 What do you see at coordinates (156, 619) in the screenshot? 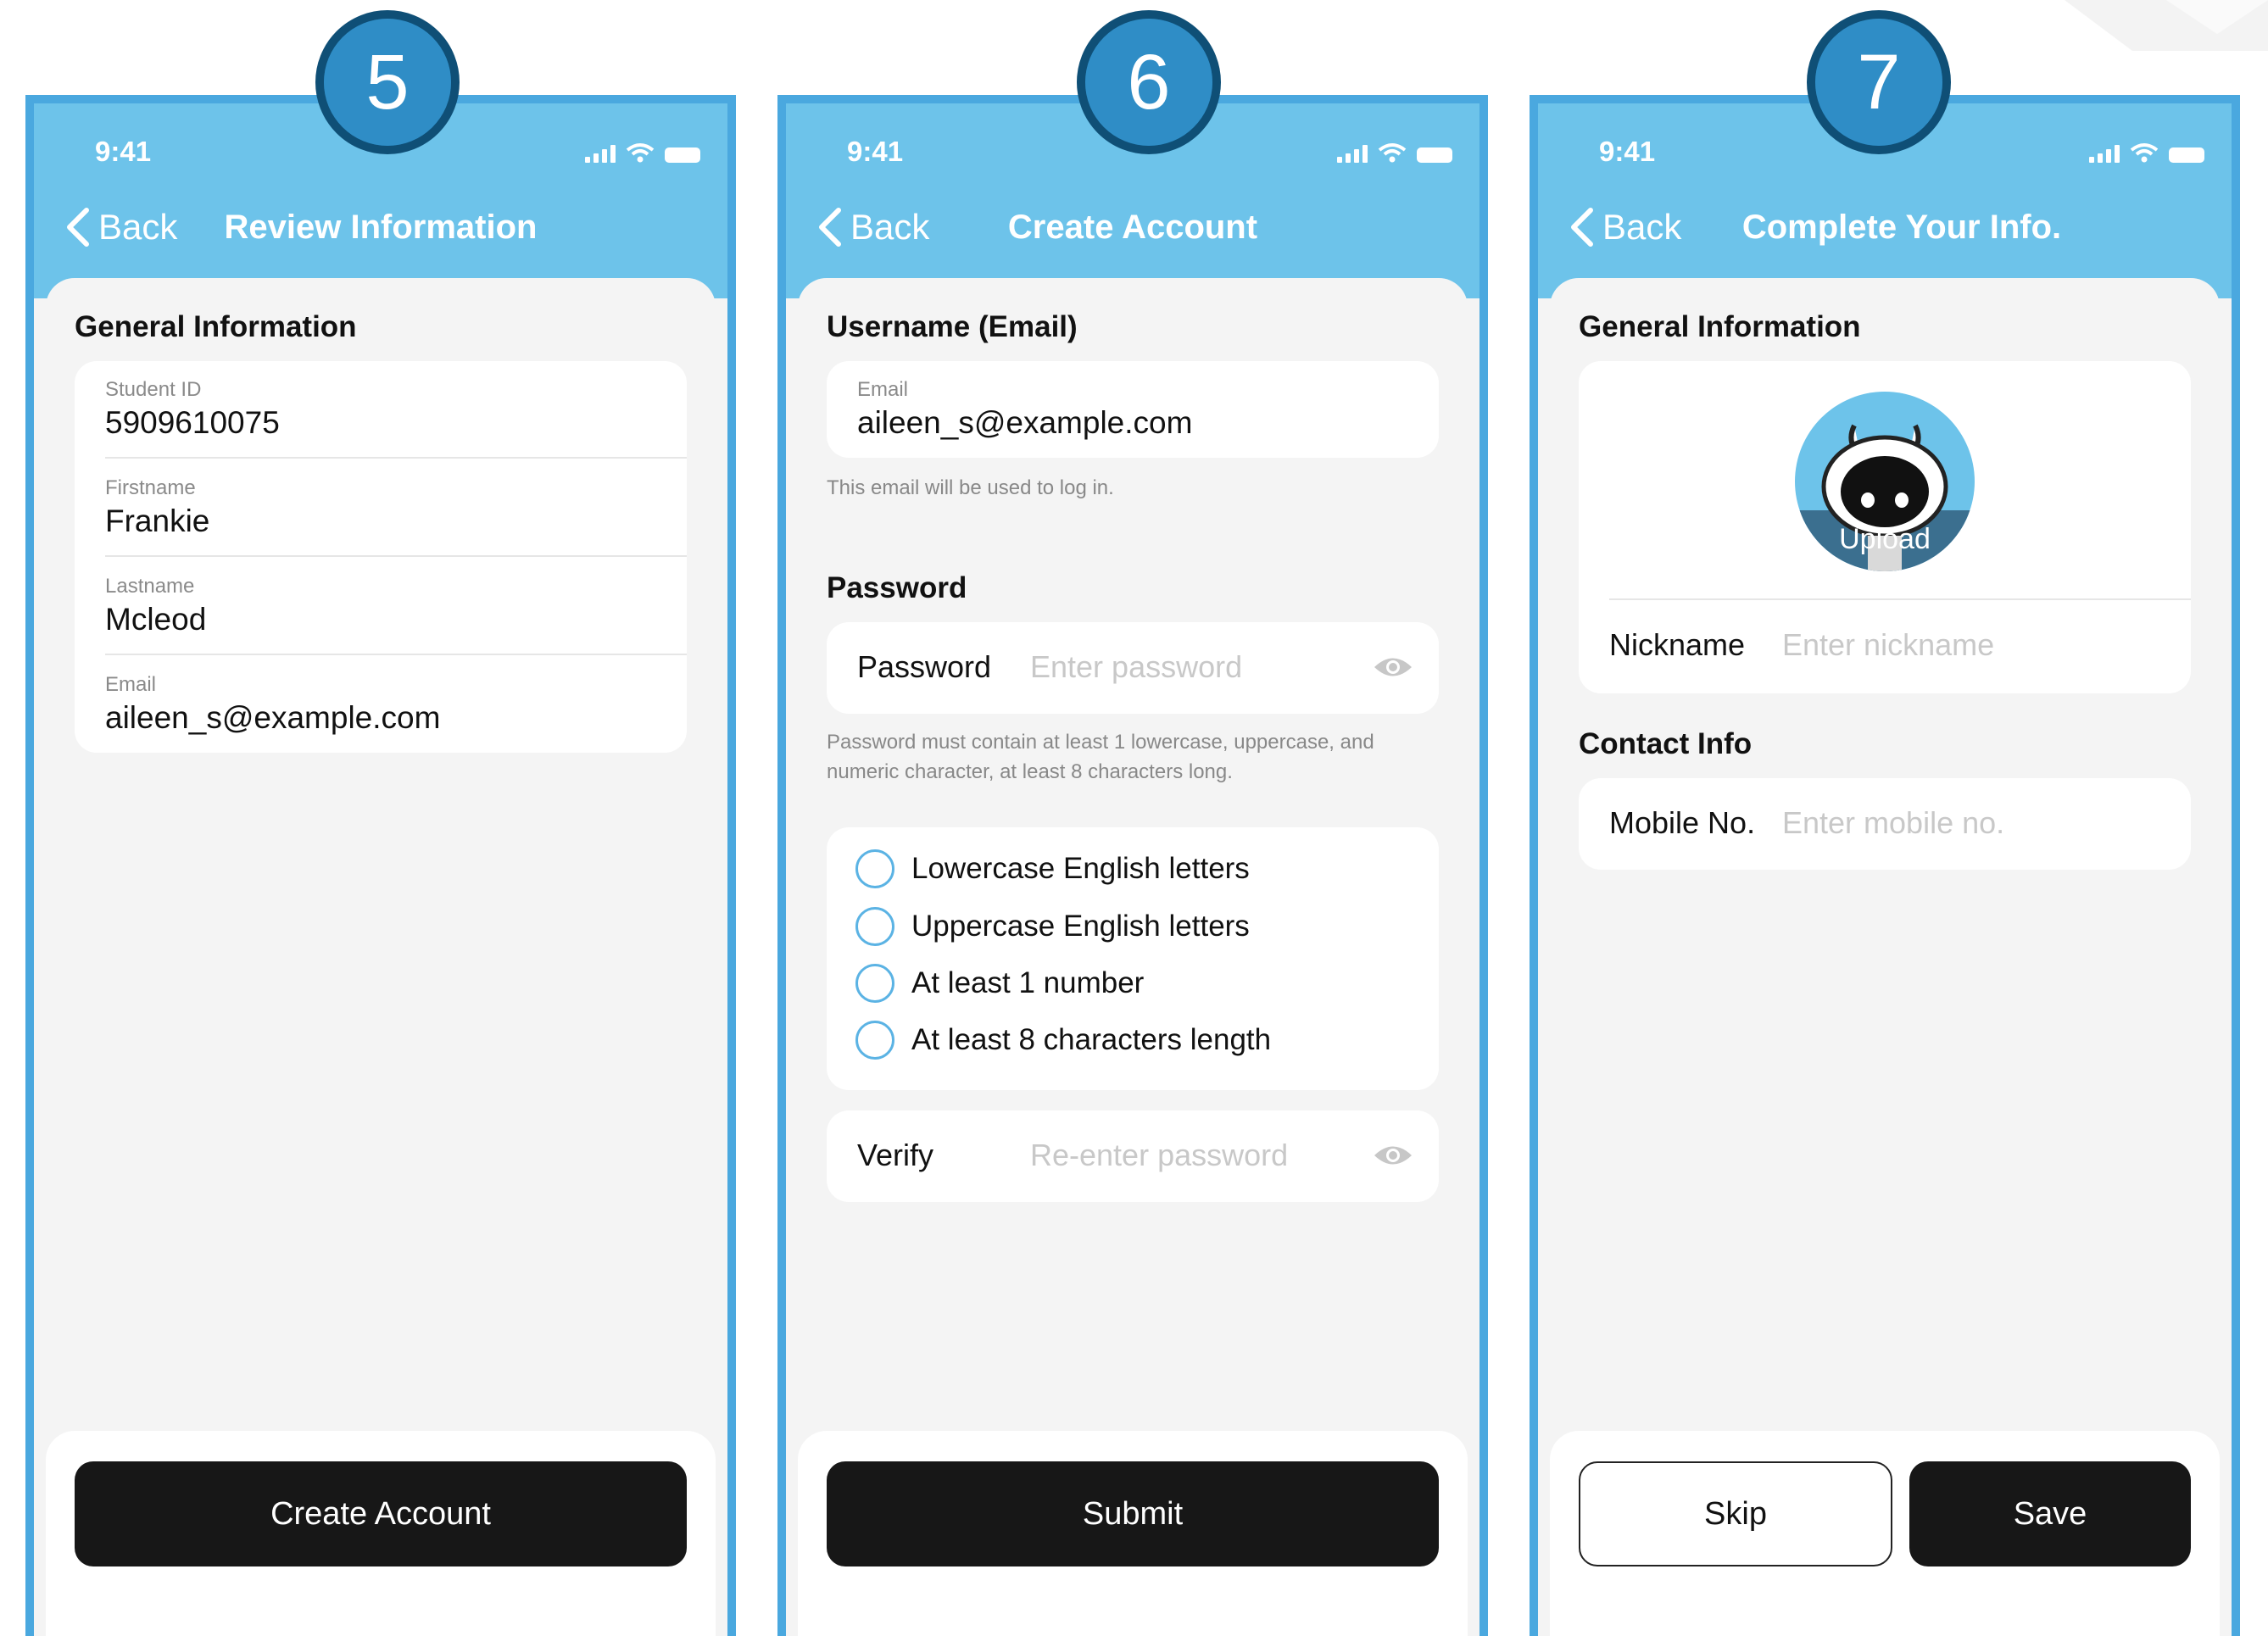
I see `field-value-lastname: Mcleod` at bounding box center [156, 619].